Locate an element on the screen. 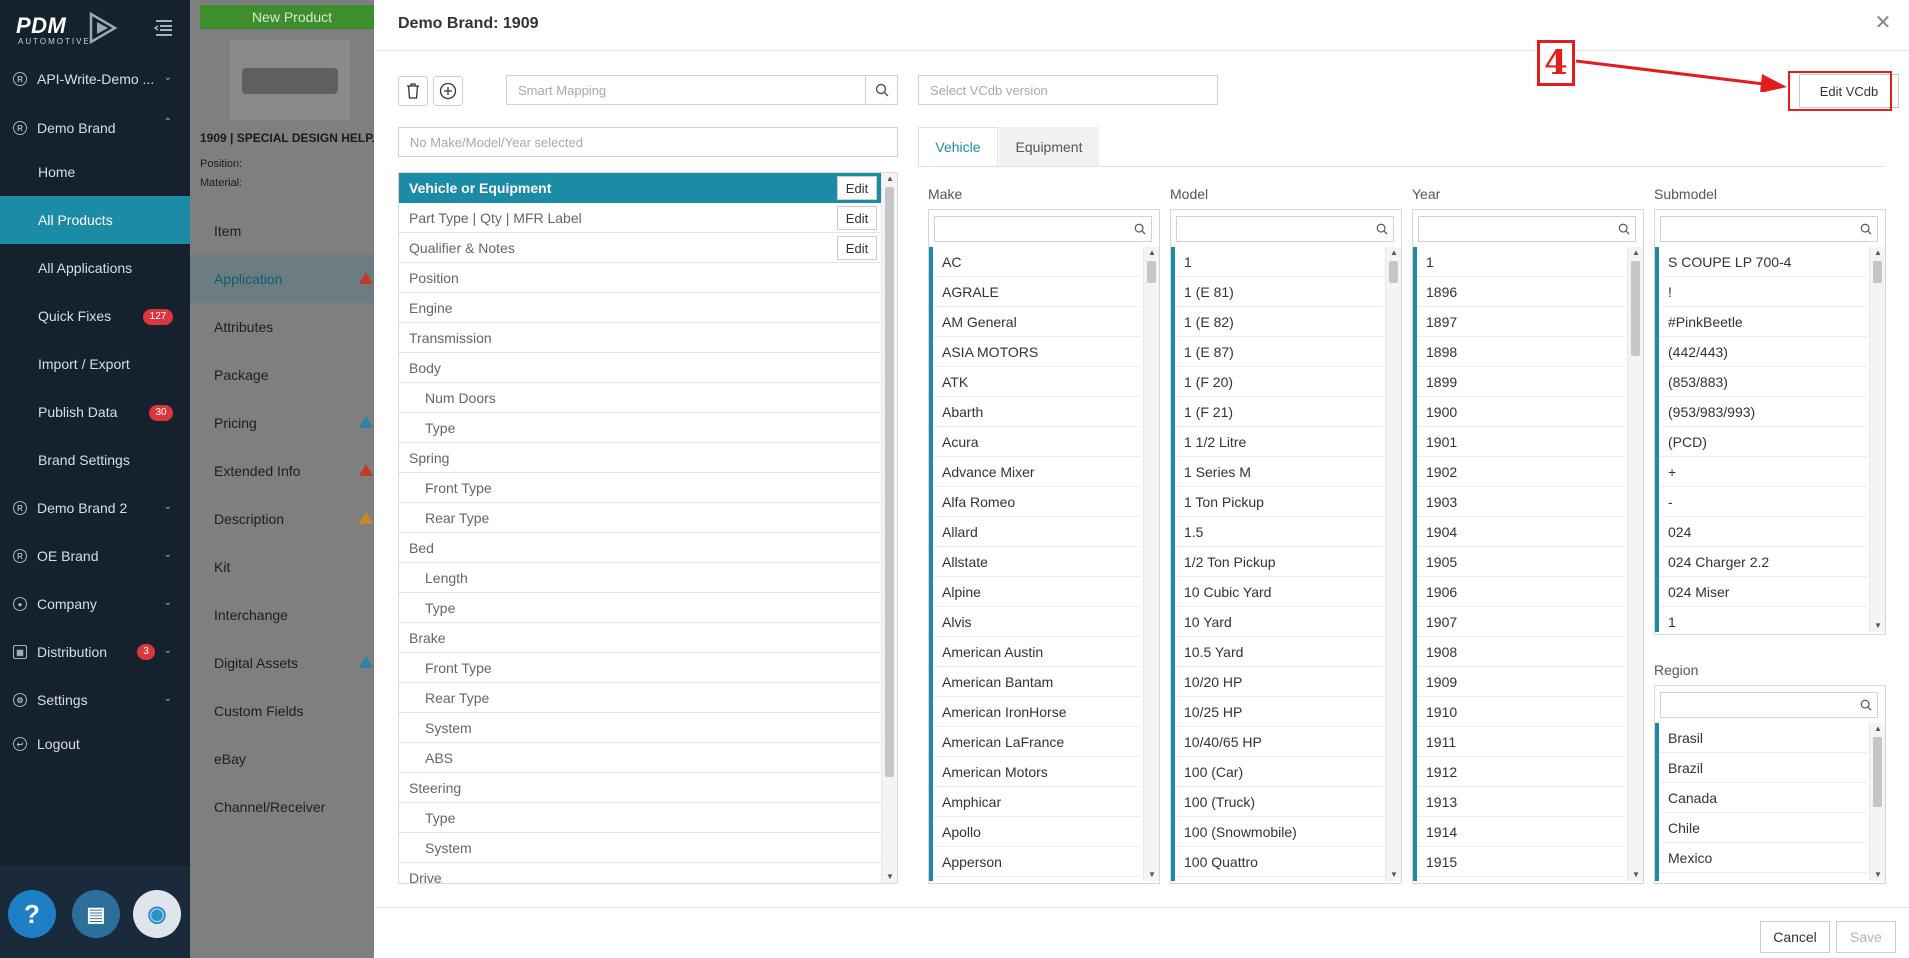 The height and width of the screenshot is (958, 1909). list-item: Abarth is located at coordinates (1037, 412).